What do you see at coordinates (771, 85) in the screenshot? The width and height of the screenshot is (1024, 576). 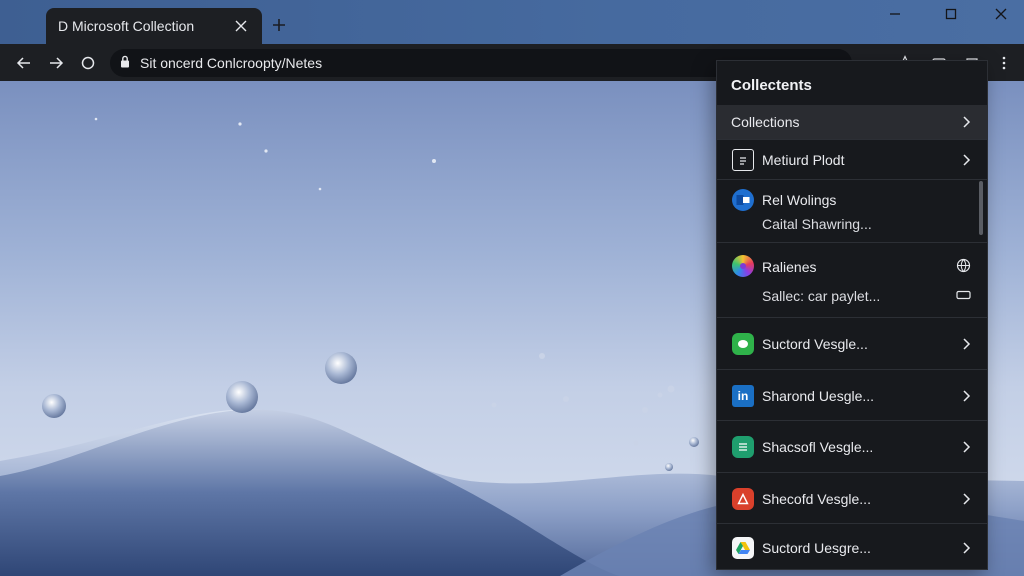 I see `panel-title: Collectents` at bounding box center [771, 85].